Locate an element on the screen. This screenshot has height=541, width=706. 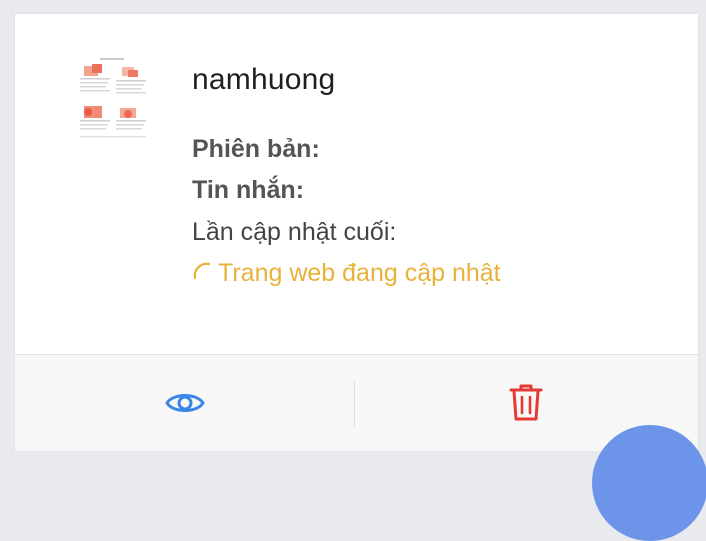
status-text: Trang web đang cập nhật is located at coordinates (359, 273).